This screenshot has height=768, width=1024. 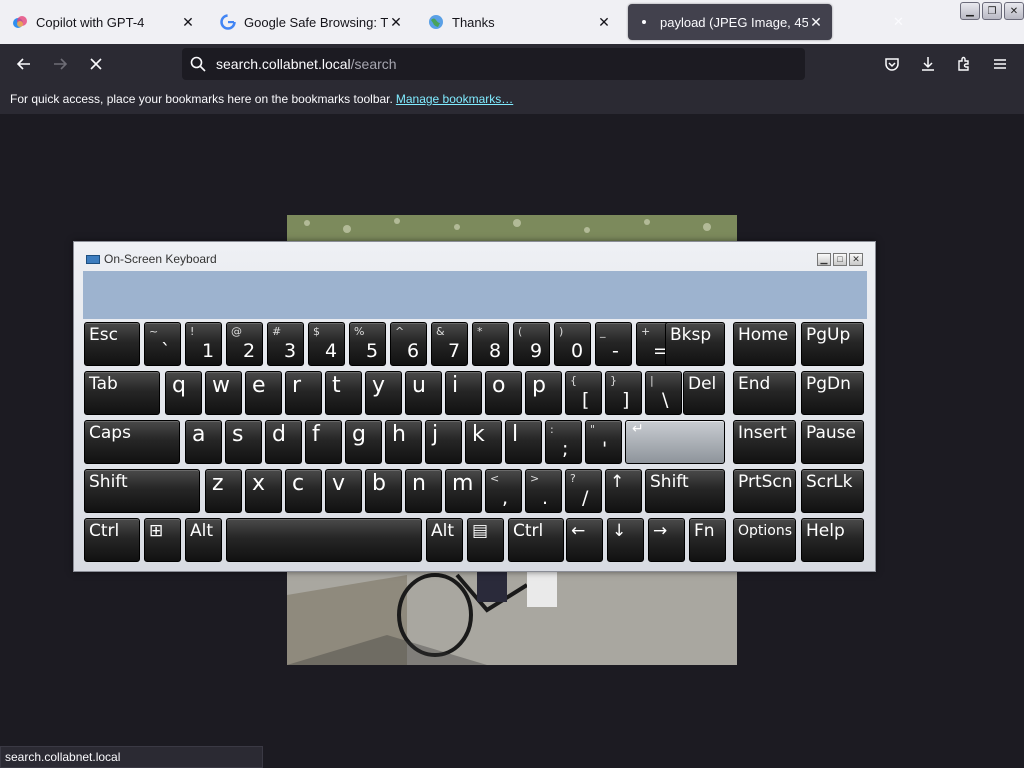 I want to click on key-left-arrow: ←, so click(x=584, y=540).